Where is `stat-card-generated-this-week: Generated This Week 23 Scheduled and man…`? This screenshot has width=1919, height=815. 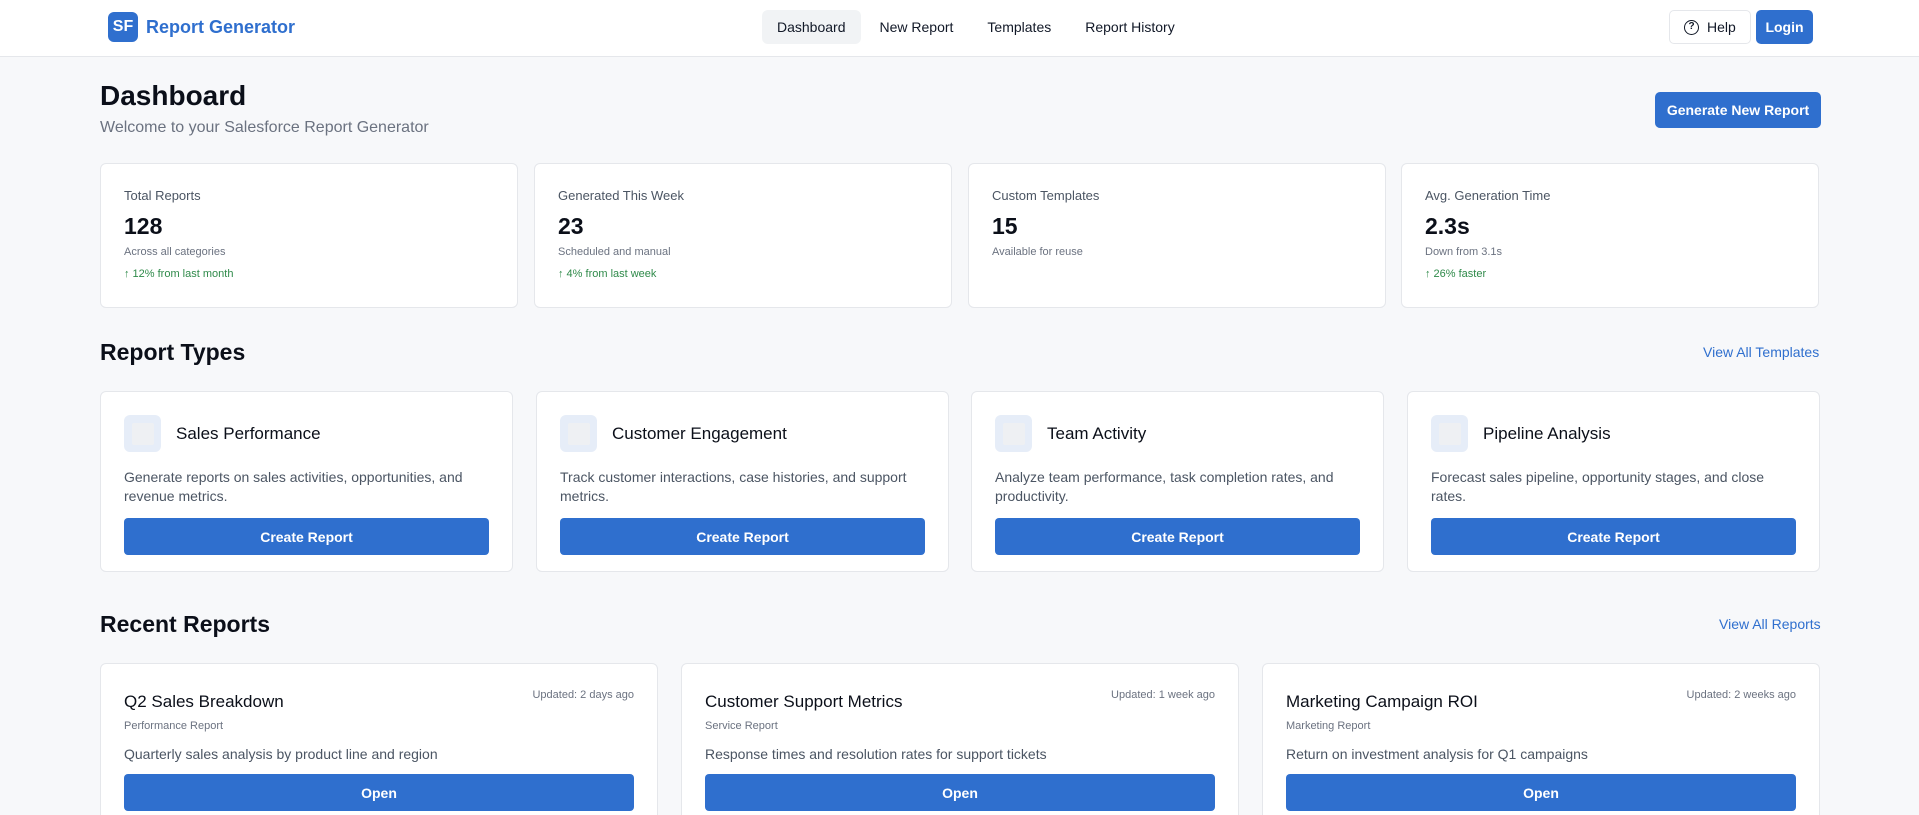
stat-card-generated-this-week: Generated This Week 23 Scheduled and man… is located at coordinates (743, 235).